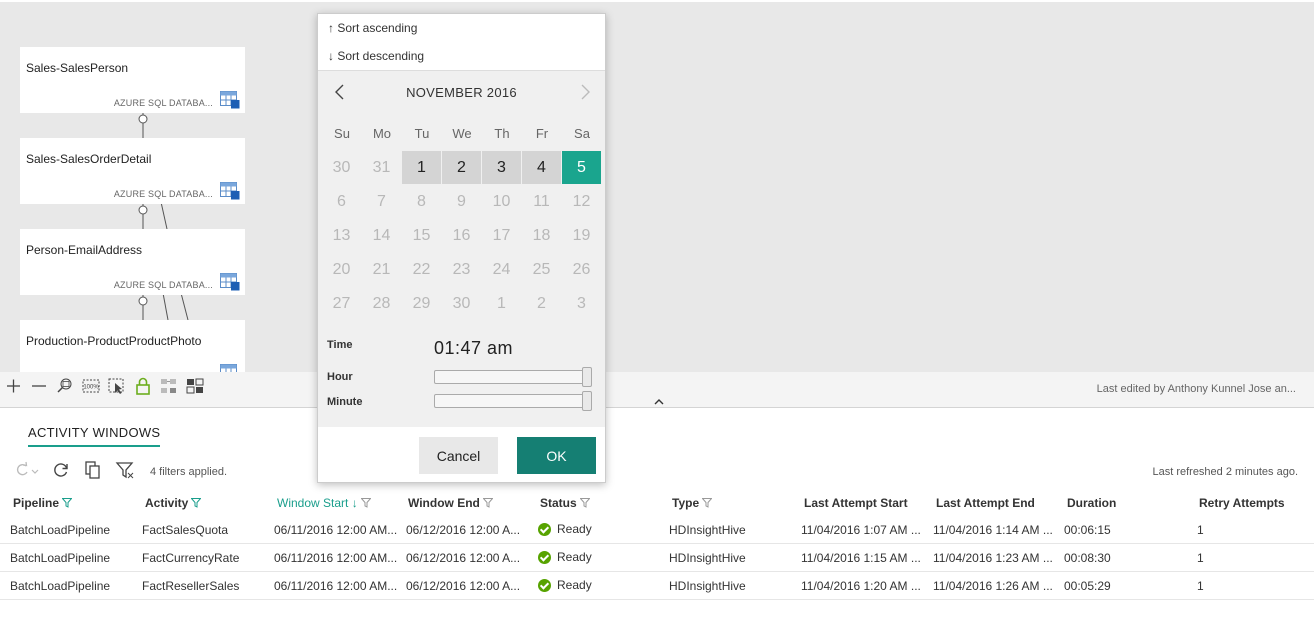  What do you see at coordinates (381, 201) in the screenshot?
I see `day-cell: 7` at bounding box center [381, 201].